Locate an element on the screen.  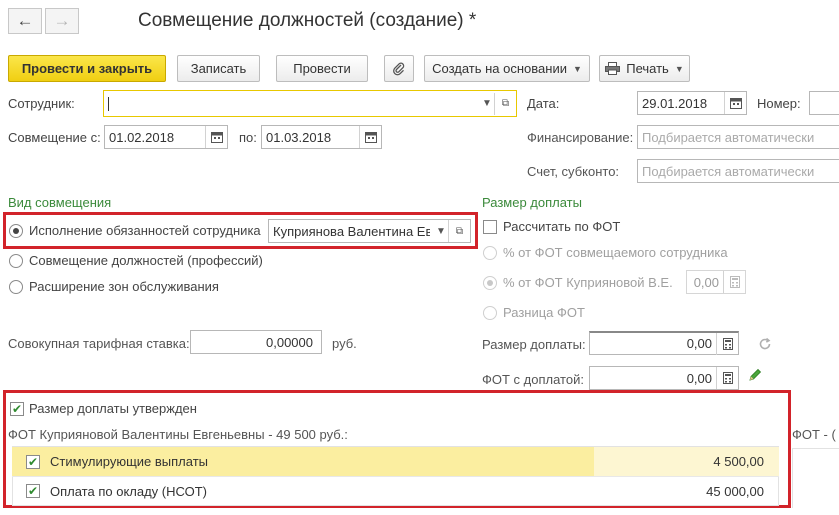
fot-with-value: 0,00 is located at coordinates (699, 378).